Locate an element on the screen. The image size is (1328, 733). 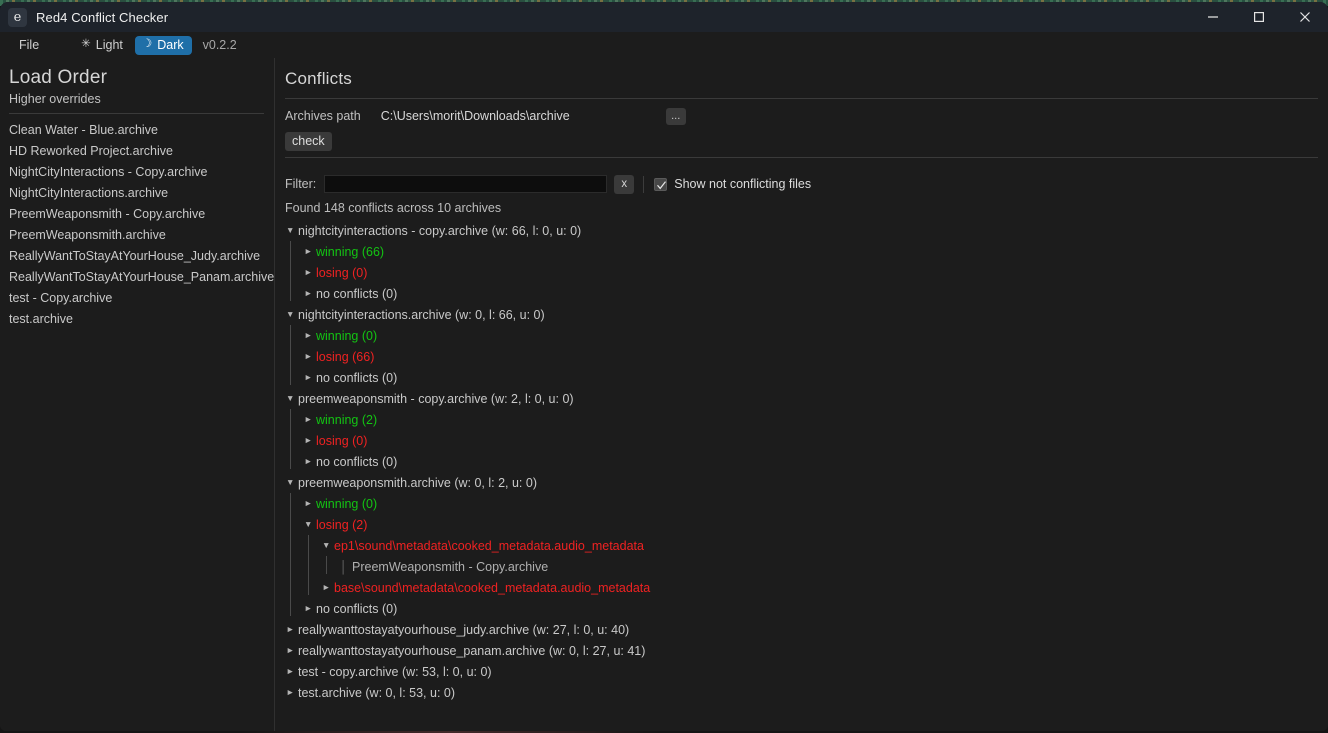
menu-bar: File ✳ Light ☽ Dark v0.2.2 is located at coordinates (664, 45).